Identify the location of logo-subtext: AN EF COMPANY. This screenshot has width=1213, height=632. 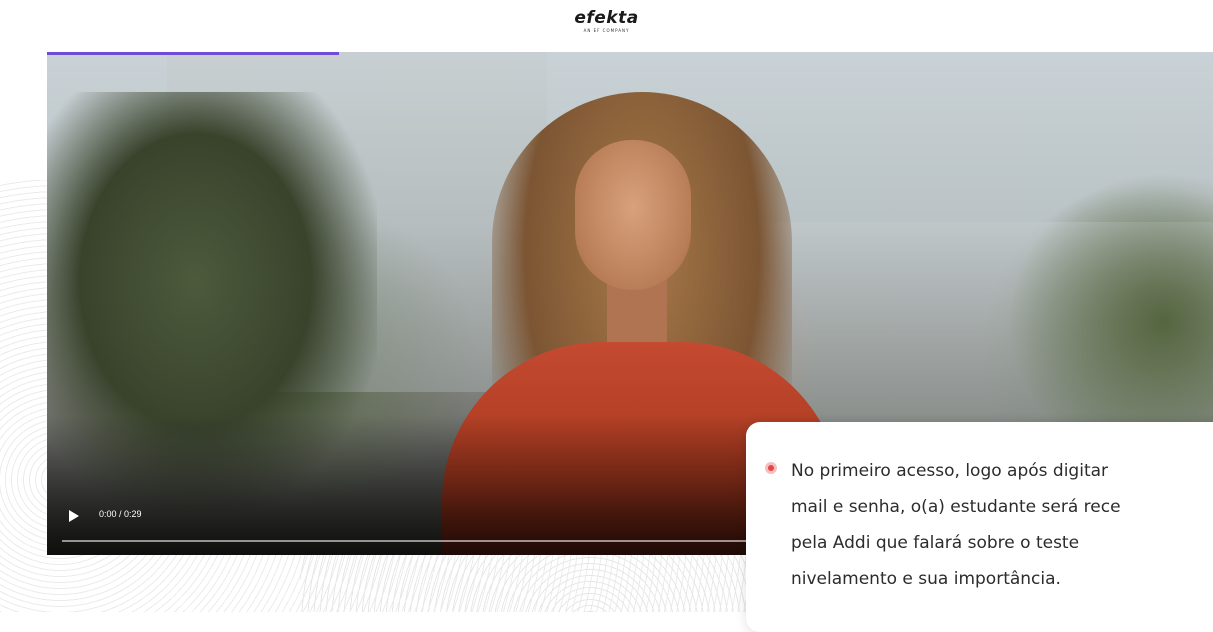
(606, 30).